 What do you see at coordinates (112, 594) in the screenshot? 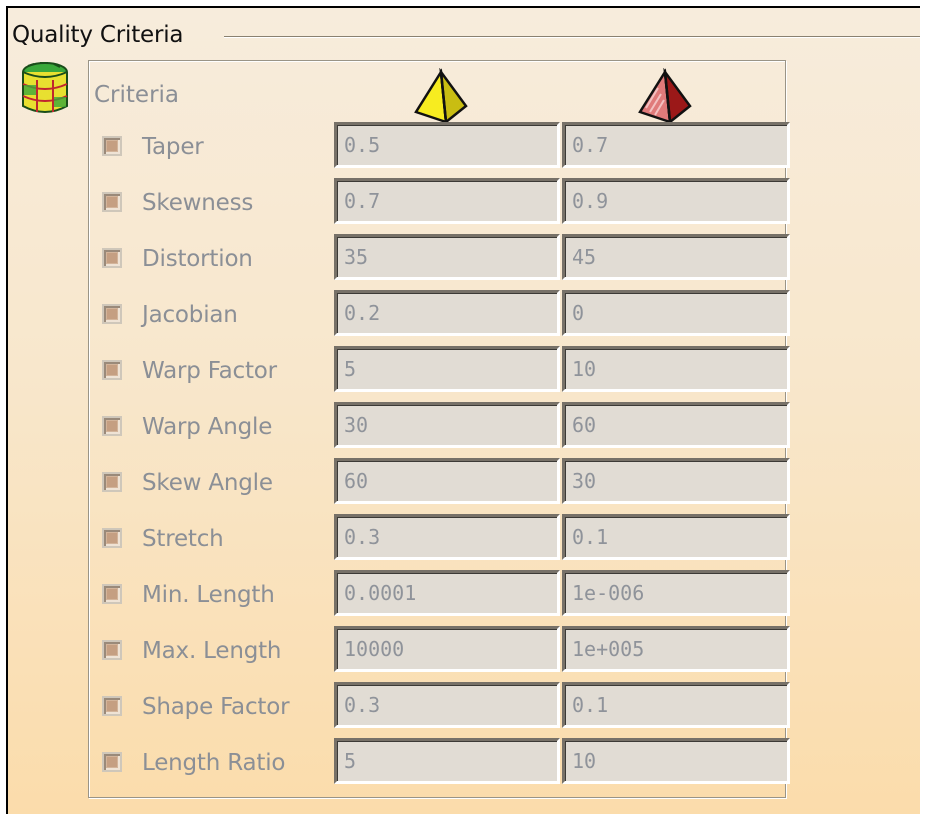
I see `min-length-checkbox` at bounding box center [112, 594].